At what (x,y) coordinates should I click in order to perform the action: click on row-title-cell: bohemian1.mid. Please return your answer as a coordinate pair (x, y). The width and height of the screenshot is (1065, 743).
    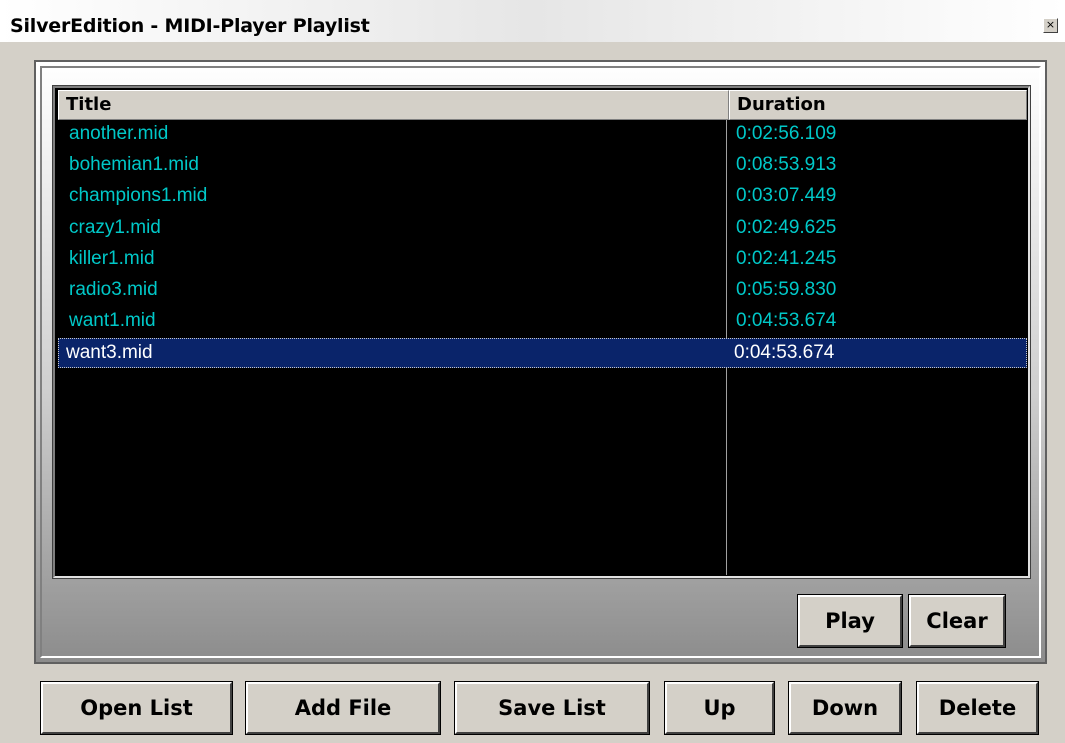
    Looking at the image, I should click on (134, 165).